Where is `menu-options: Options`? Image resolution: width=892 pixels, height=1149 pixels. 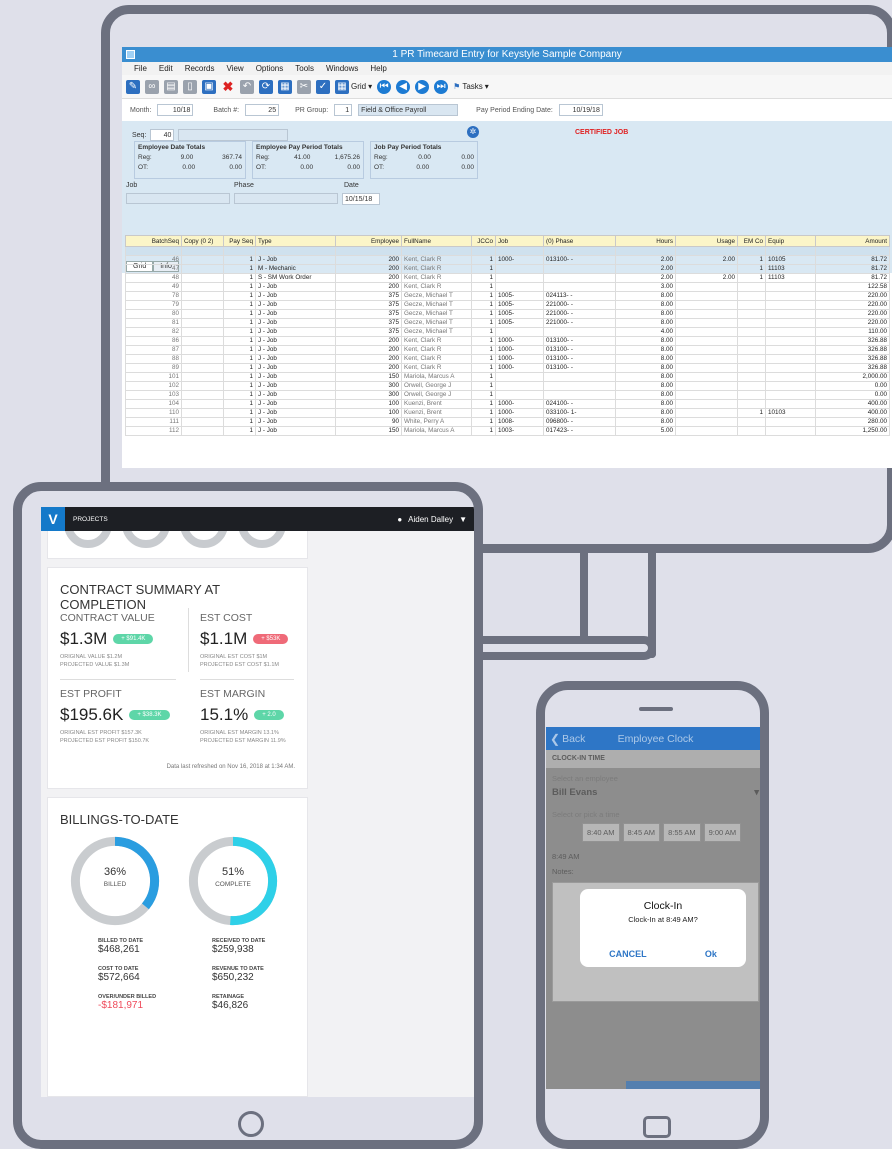
menu-options: Options is located at coordinates (270, 68).